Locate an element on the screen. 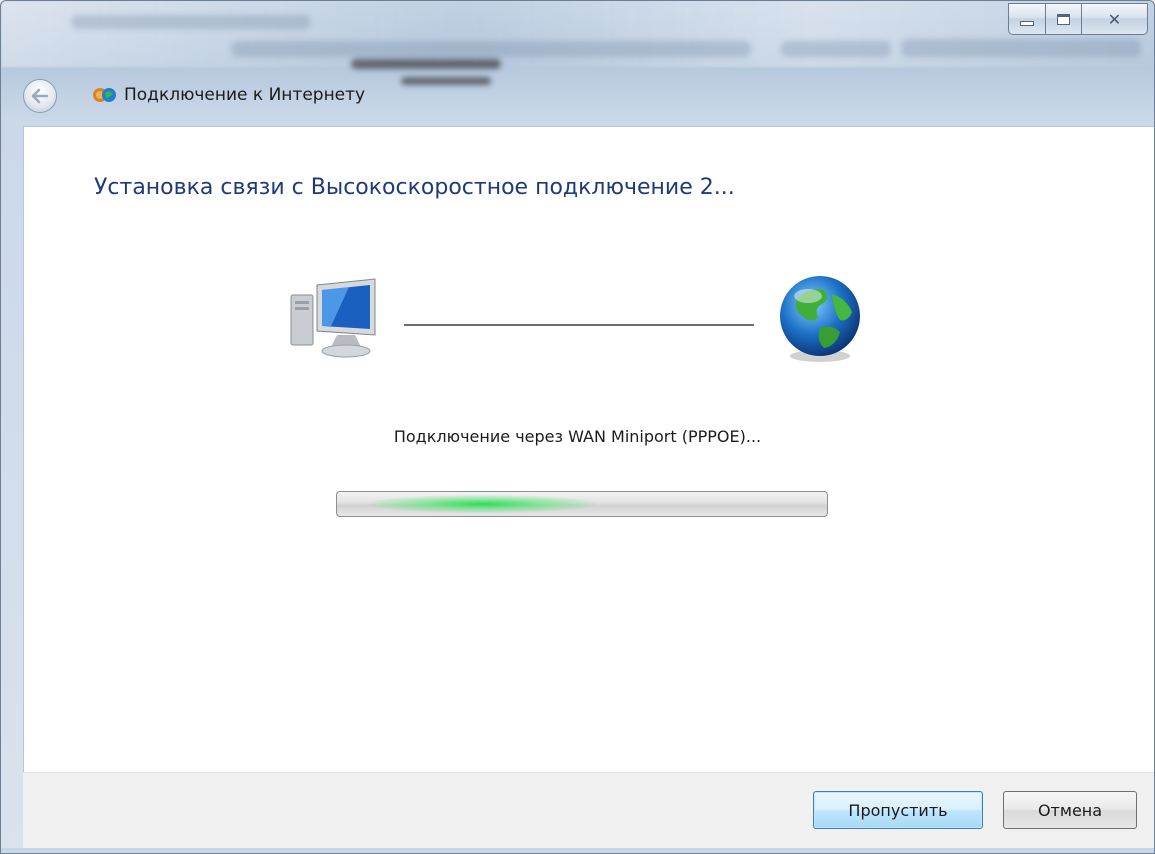 Image resolution: width=1155 pixels, height=854 pixels. back-arrow-icon is located at coordinates (40, 96).